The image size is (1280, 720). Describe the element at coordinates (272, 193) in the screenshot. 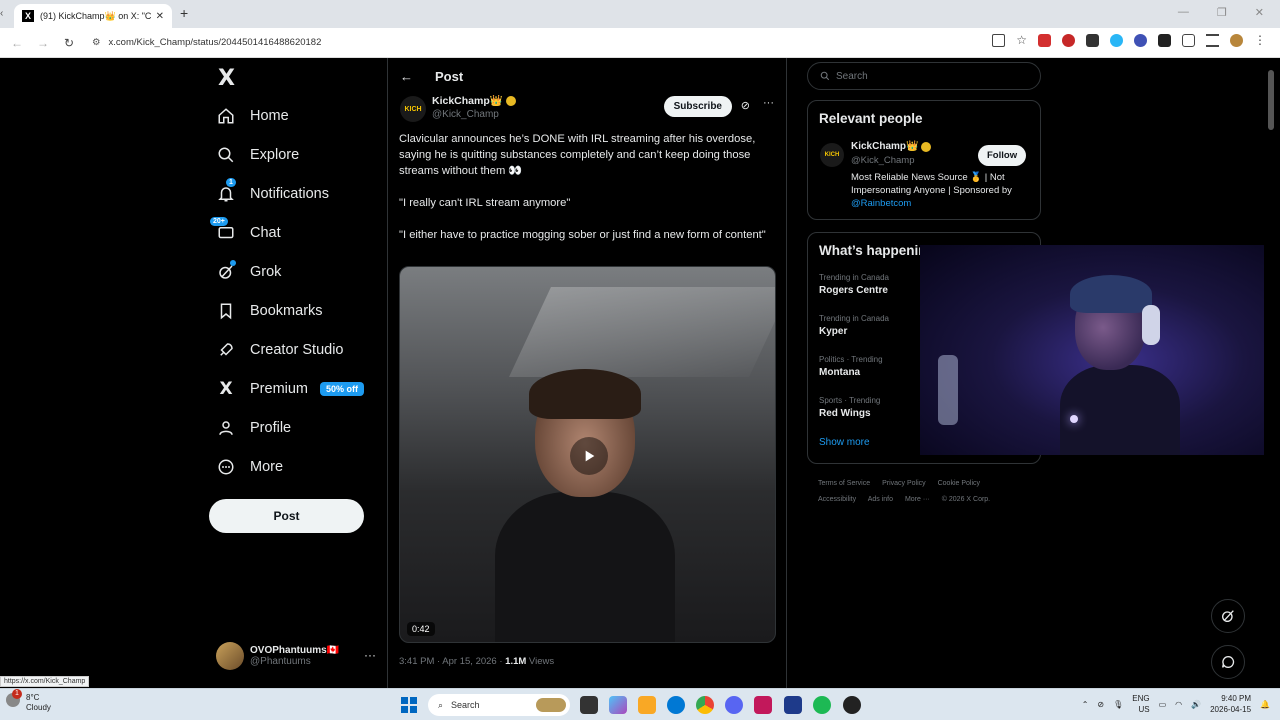

I see `nav-notifications: 1 Notifications` at that location.